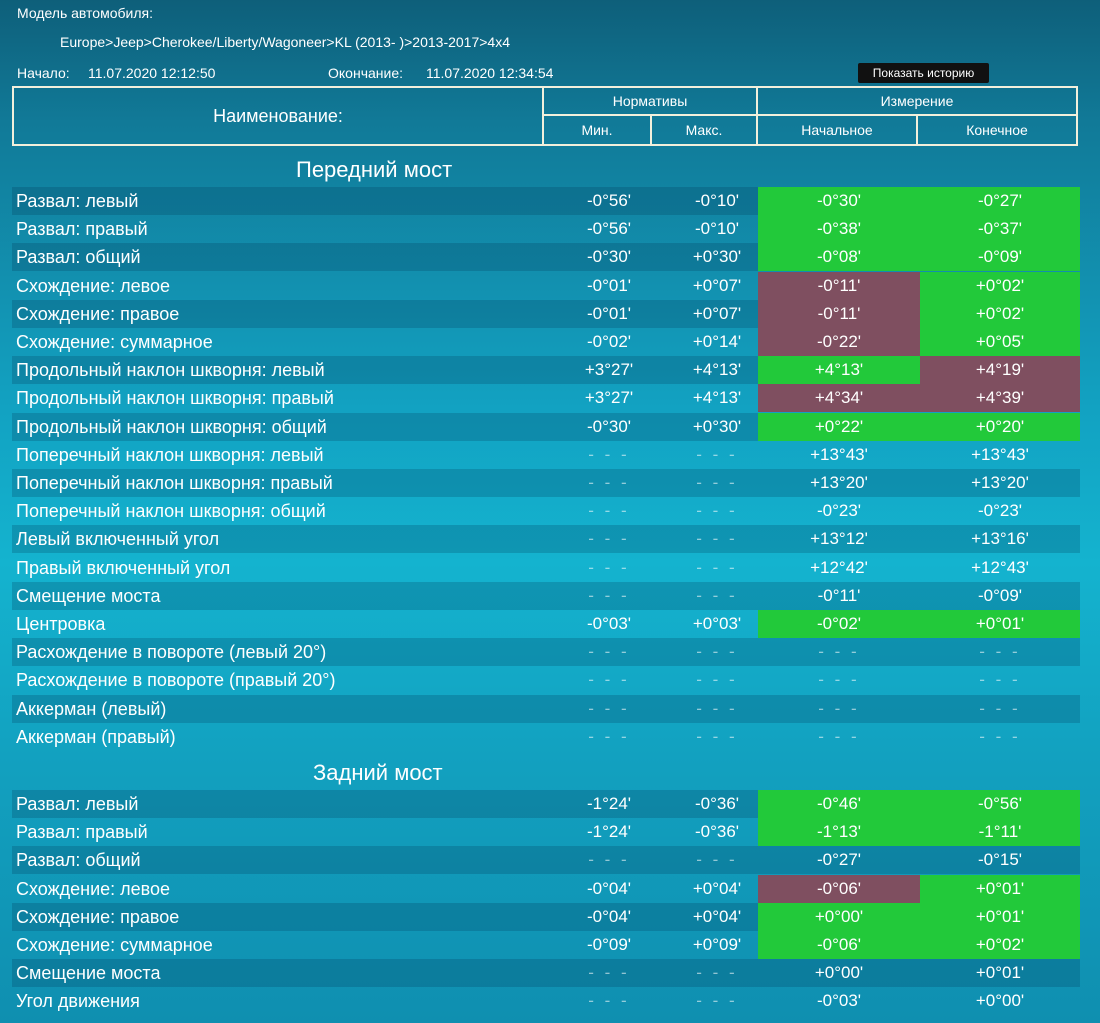  Describe the element at coordinates (717, 623) in the screenshot. I see `max-value: +0°03'` at that location.